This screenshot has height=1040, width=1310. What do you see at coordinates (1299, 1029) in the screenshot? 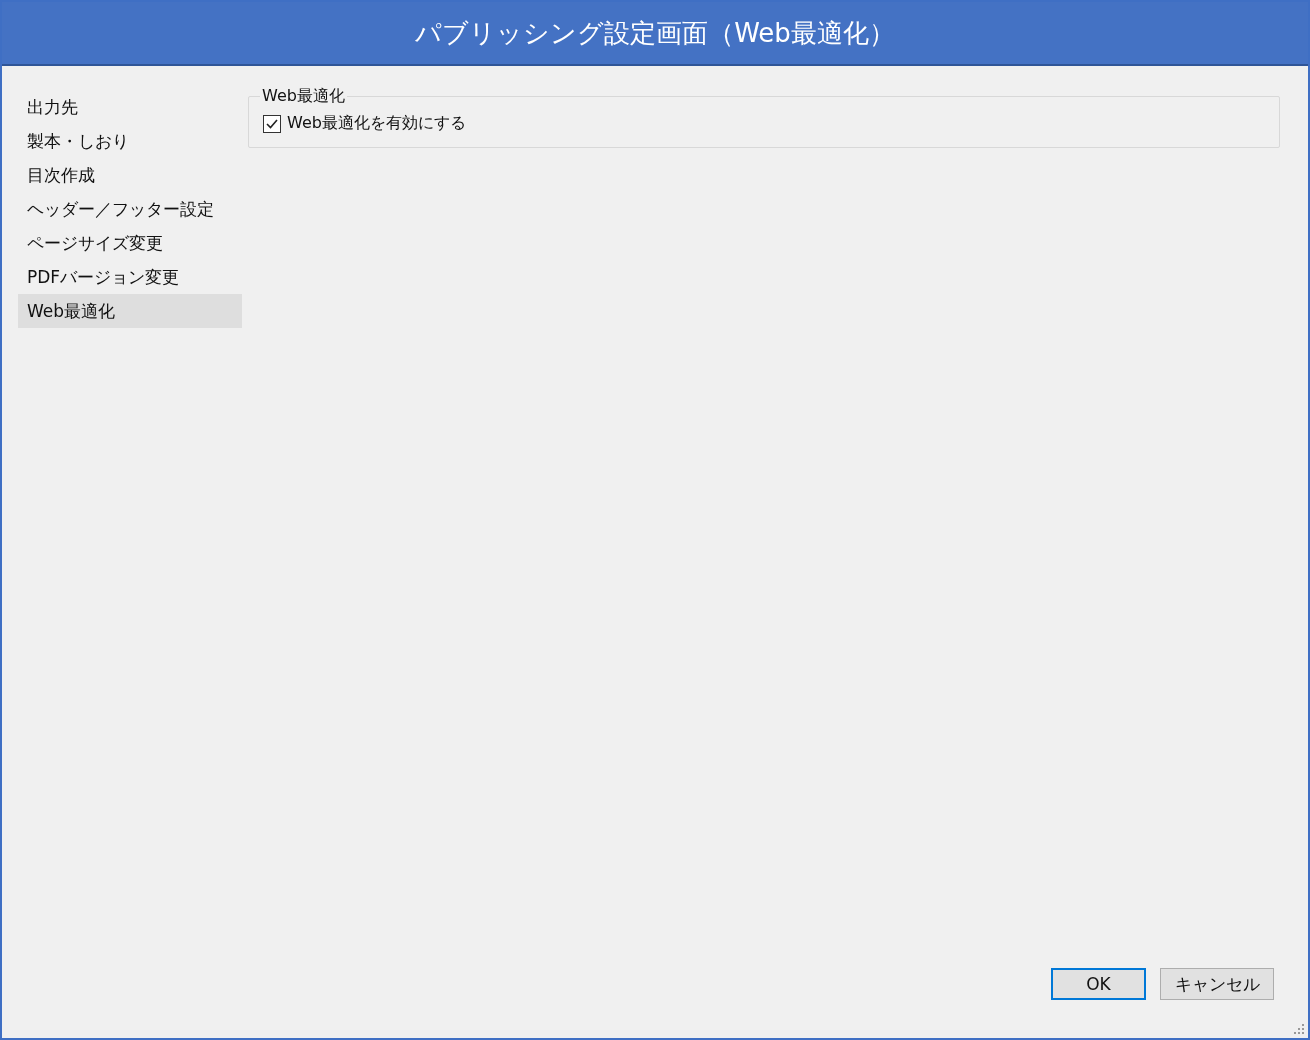
I see `resize-grip-icon` at bounding box center [1299, 1029].